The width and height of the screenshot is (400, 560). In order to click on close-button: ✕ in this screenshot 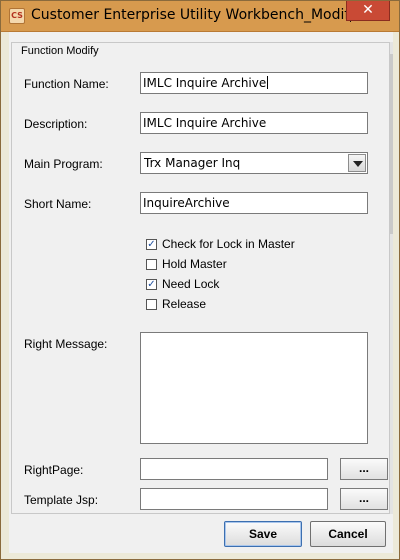, I will do `click(368, 11)`.